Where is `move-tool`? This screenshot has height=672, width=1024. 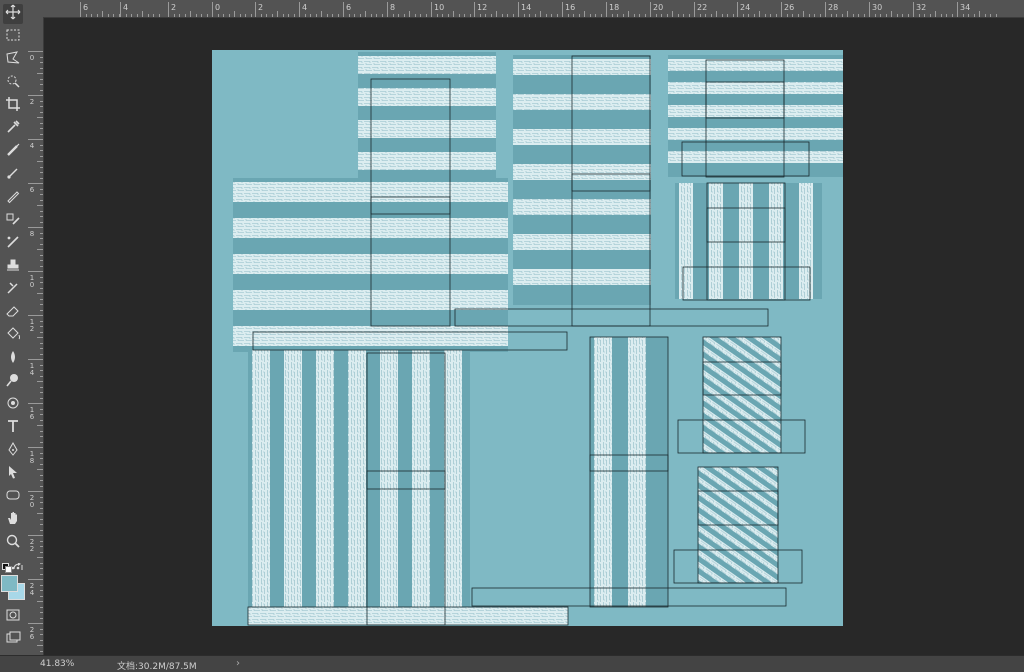
move-tool is located at coordinates (13, 14).